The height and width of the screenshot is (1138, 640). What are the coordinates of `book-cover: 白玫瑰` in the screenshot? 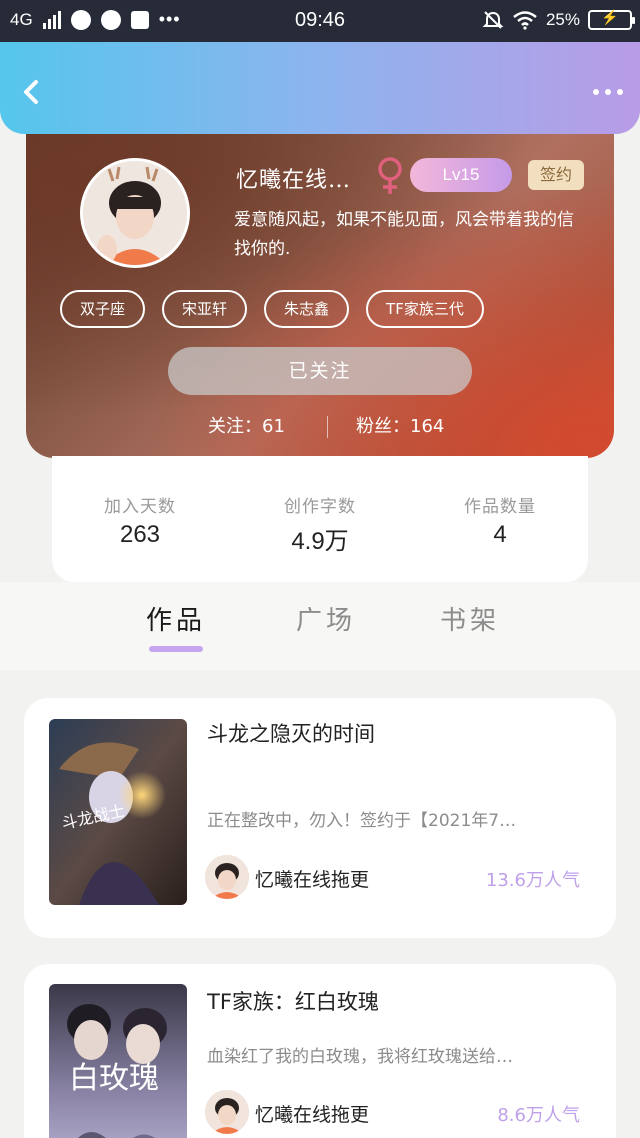 It's located at (118, 1061).